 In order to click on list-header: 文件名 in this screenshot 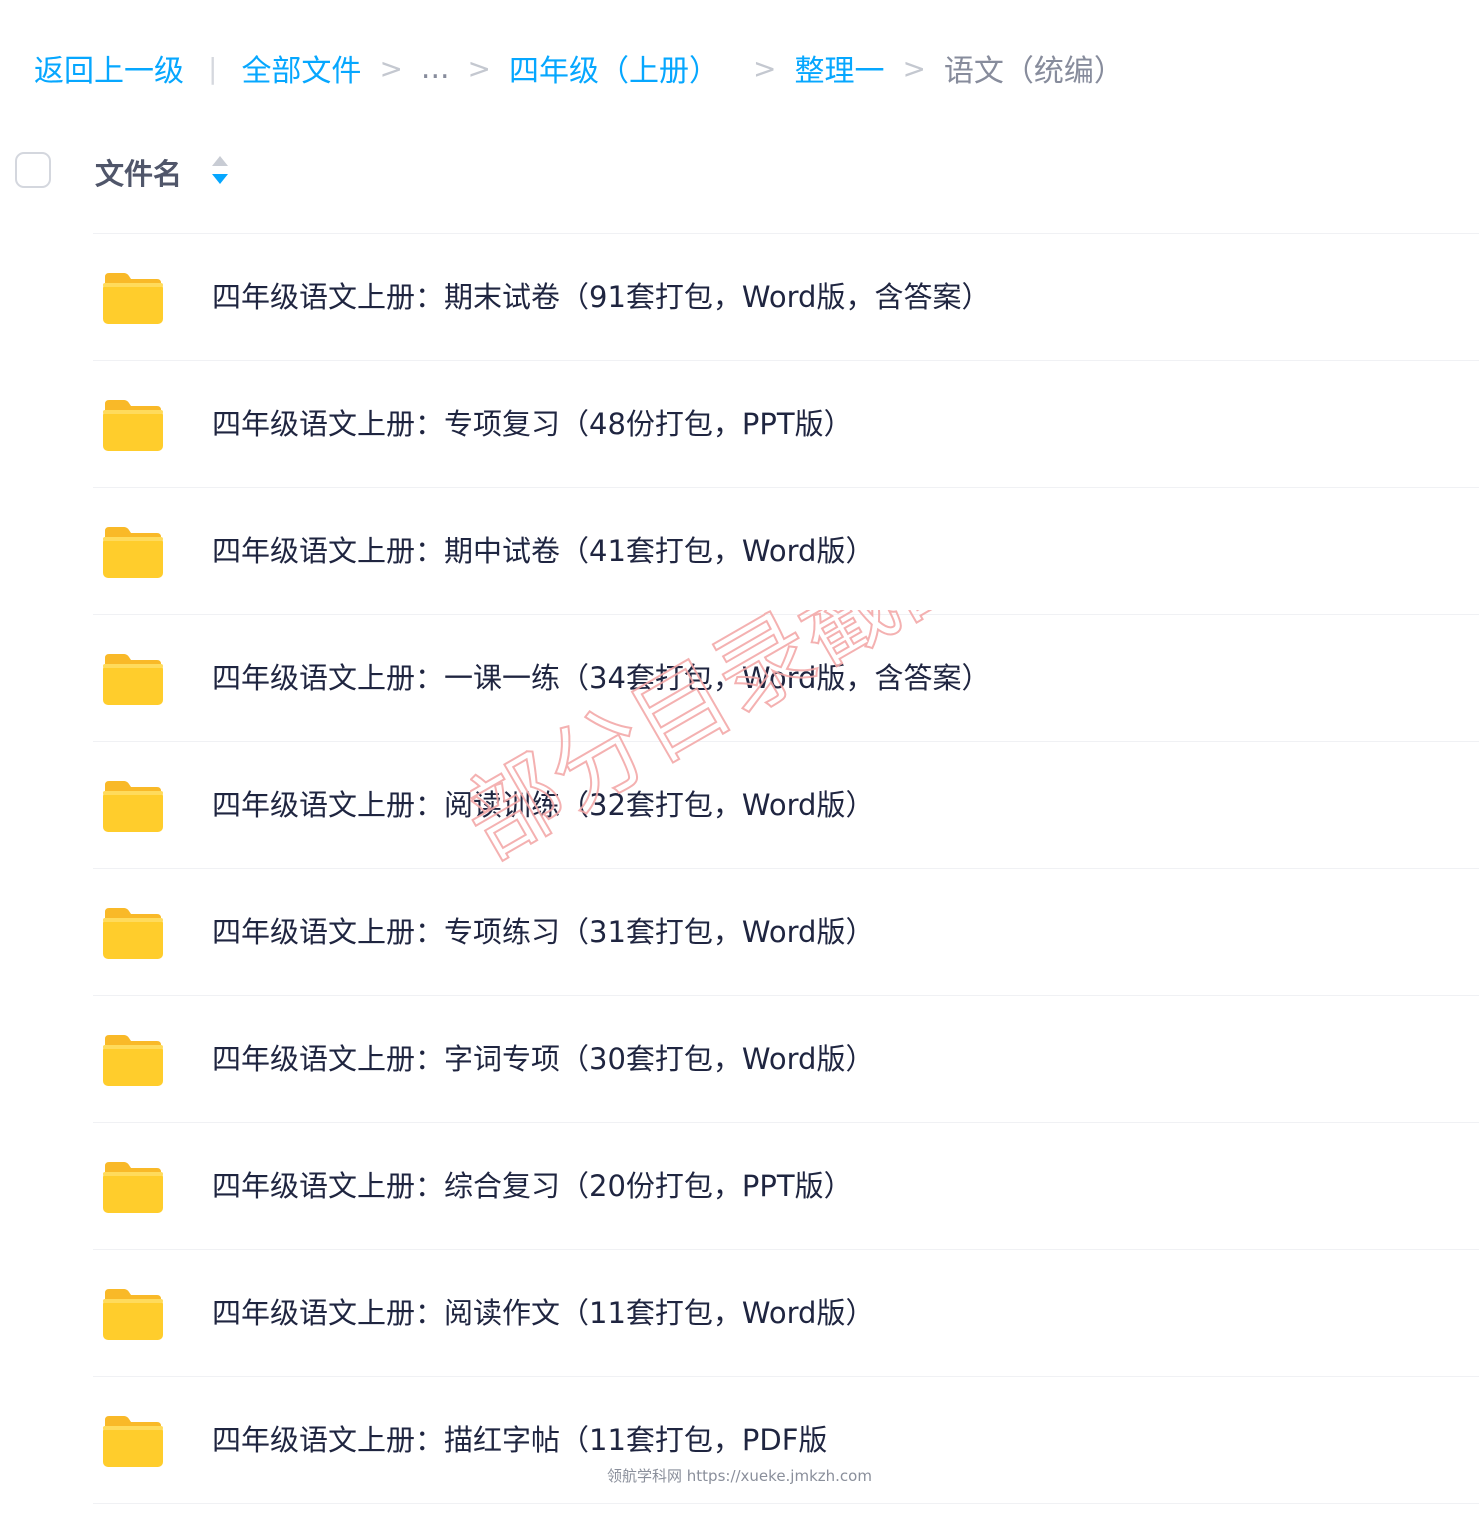, I will do `click(739, 172)`.